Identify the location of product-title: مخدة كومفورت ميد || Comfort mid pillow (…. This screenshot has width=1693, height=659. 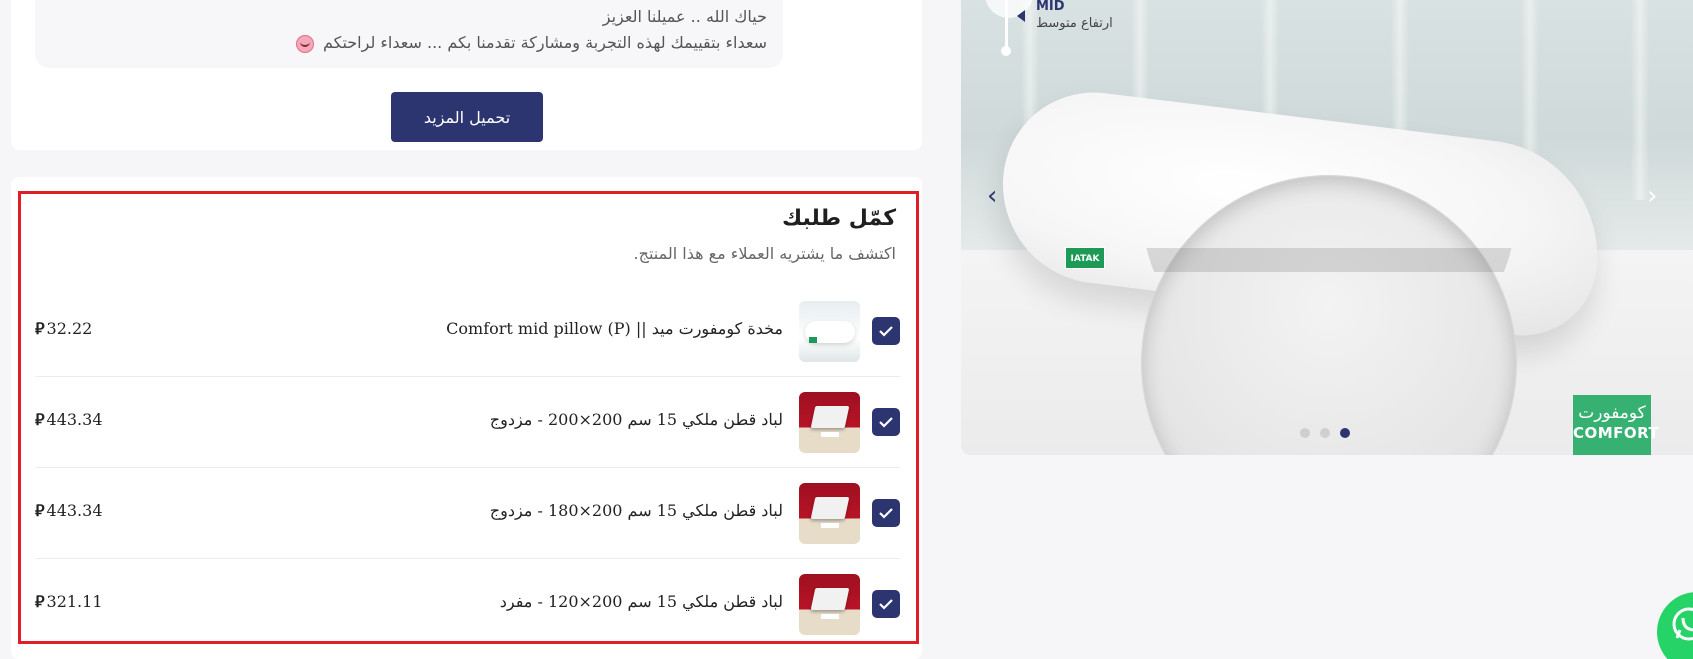
(614, 328).